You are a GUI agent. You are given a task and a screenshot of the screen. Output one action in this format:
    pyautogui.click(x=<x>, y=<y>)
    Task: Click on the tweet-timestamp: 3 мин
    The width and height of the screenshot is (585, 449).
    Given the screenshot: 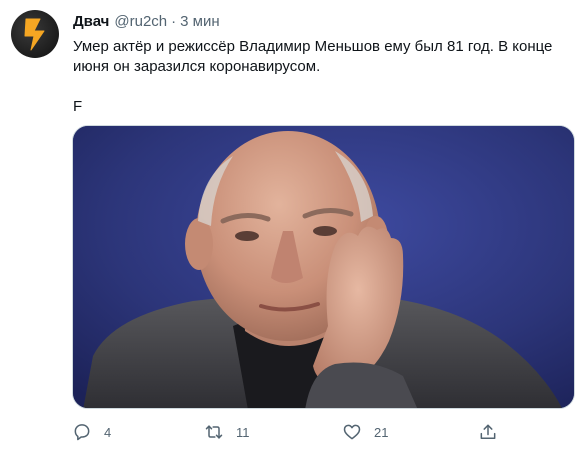 What is the action you would take?
    pyautogui.click(x=200, y=21)
    